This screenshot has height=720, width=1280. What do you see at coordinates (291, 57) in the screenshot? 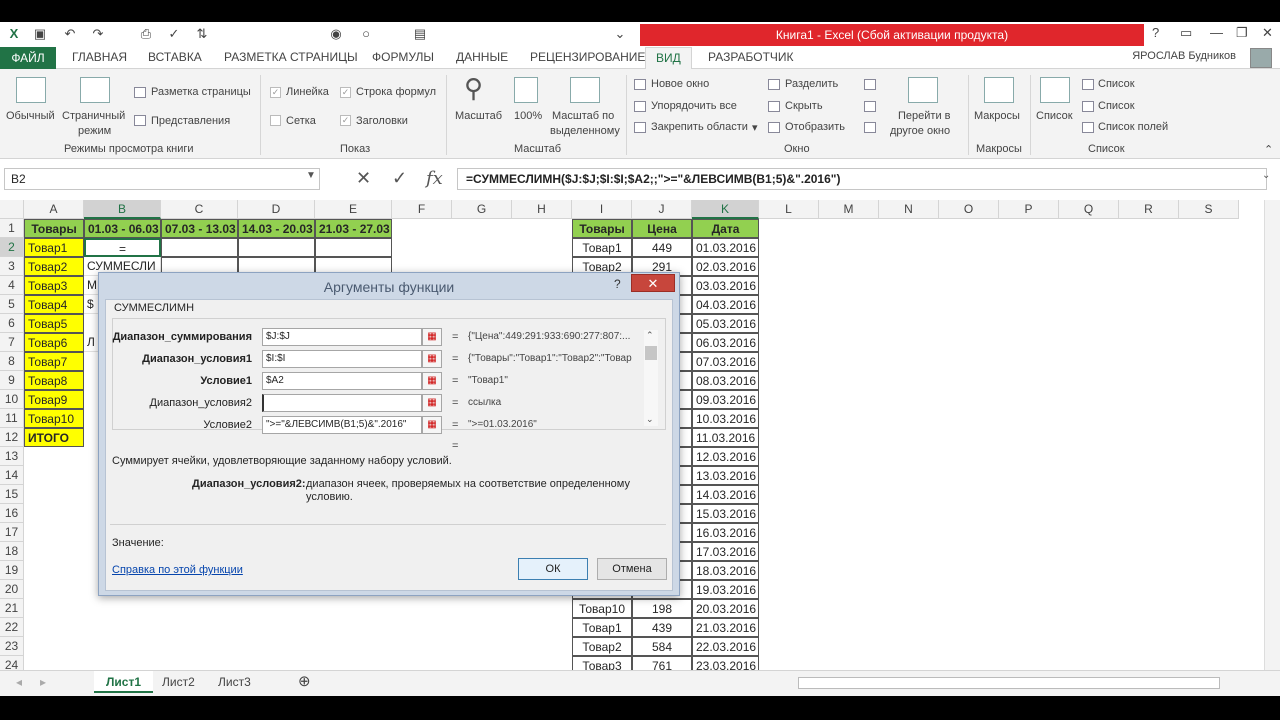
I see `tab-page-layout: РАЗМЕТКА СТРАНИЦЫ` at bounding box center [291, 57].